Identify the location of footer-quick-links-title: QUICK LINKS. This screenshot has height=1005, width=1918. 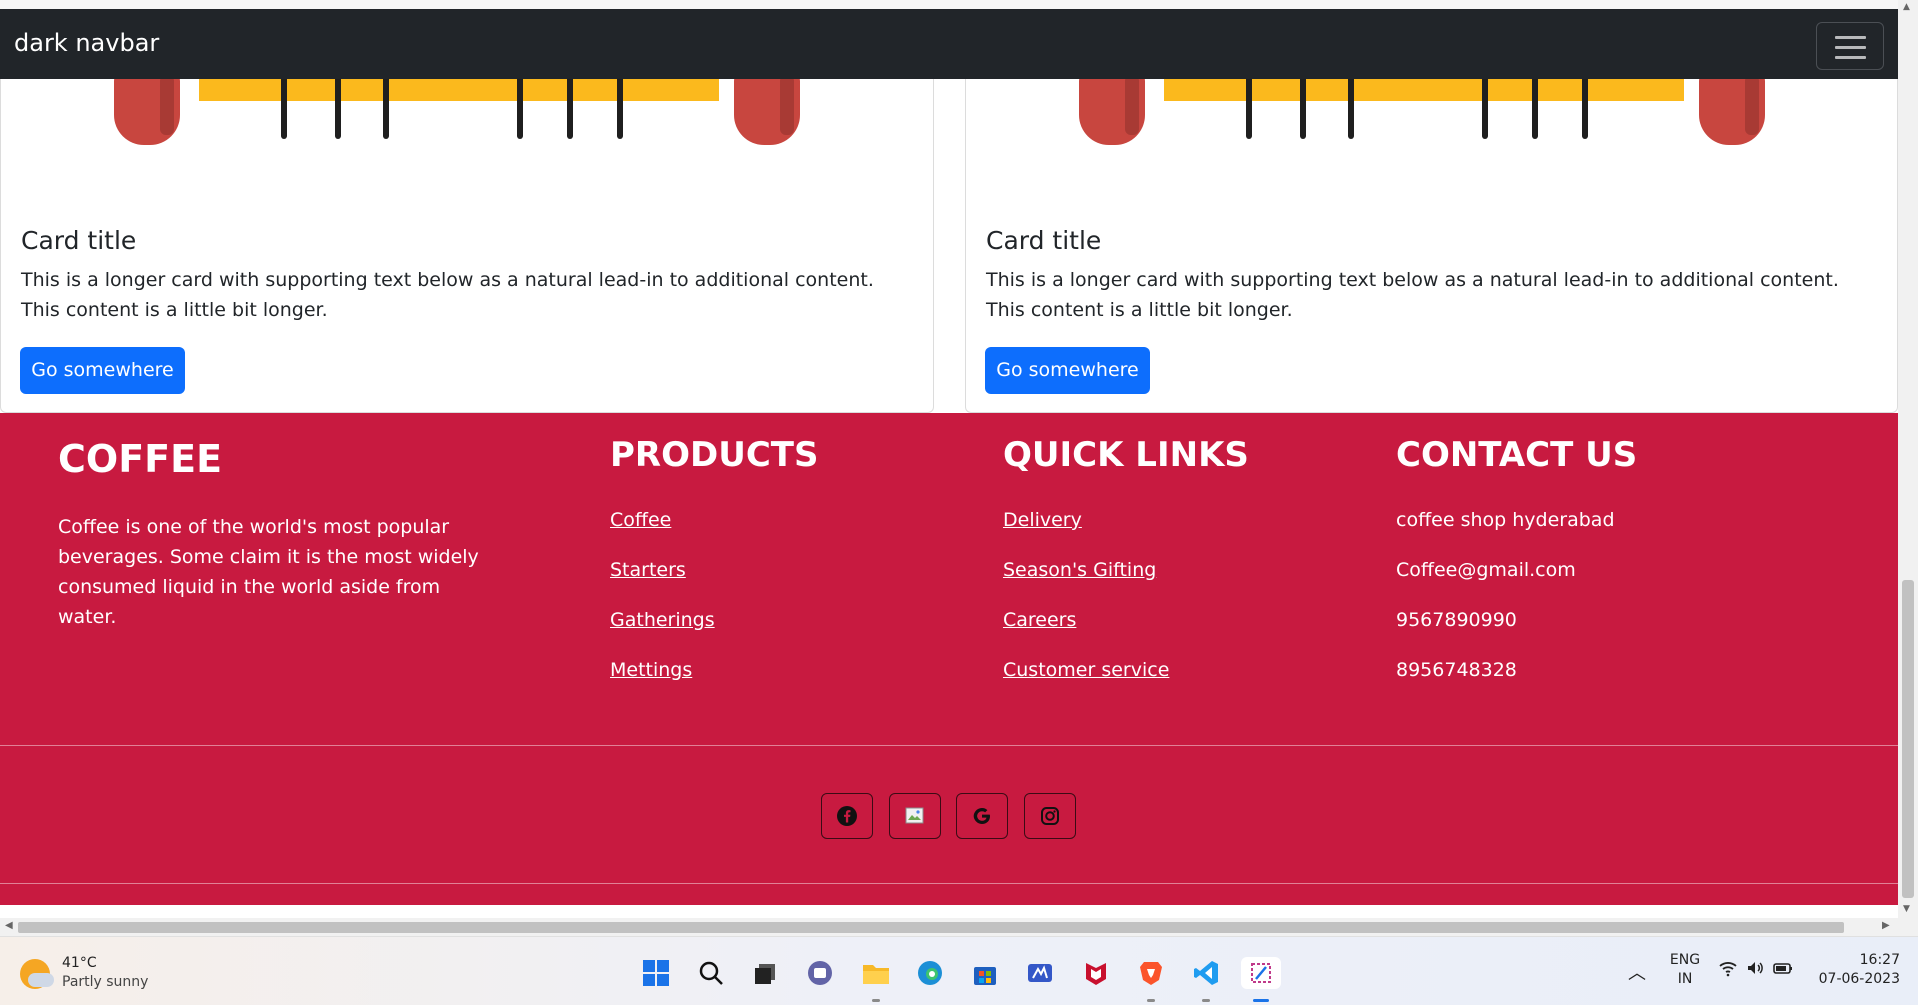
(1126, 455).